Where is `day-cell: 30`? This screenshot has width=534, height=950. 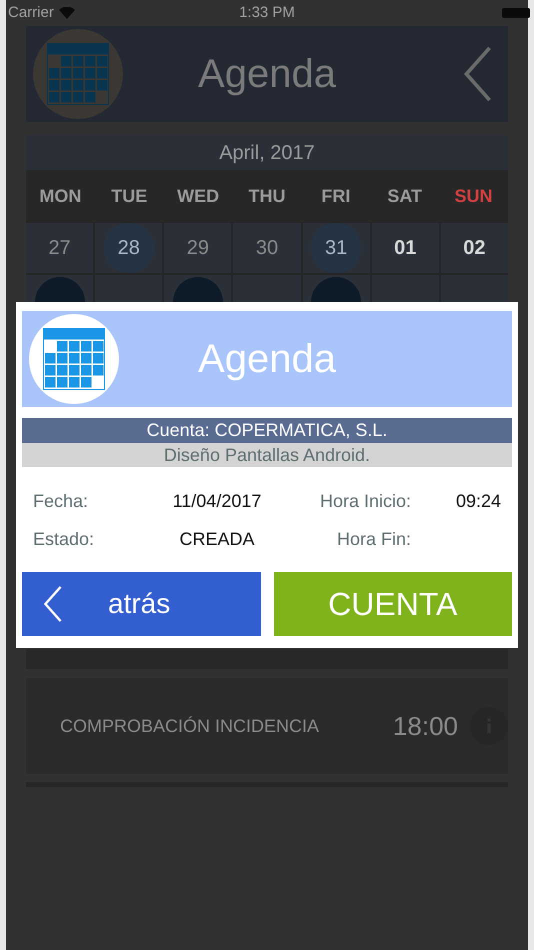 day-cell: 30 is located at coordinates (267, 248).